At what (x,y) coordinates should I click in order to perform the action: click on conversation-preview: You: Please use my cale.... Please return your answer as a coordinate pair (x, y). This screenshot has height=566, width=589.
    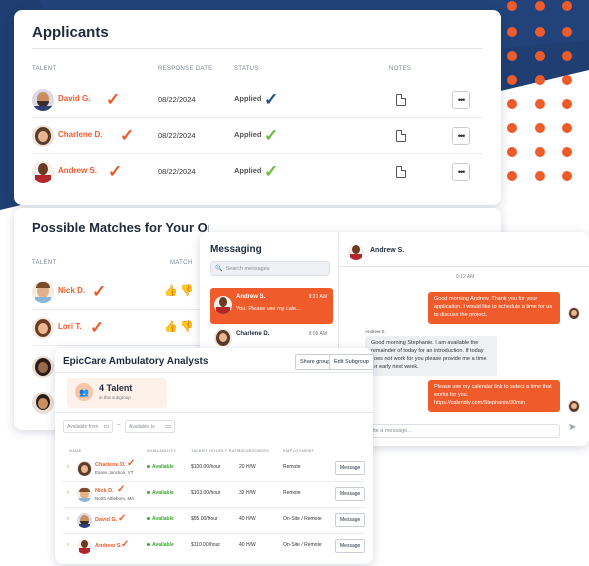
    Looking at the image, I should click on (268, 309).